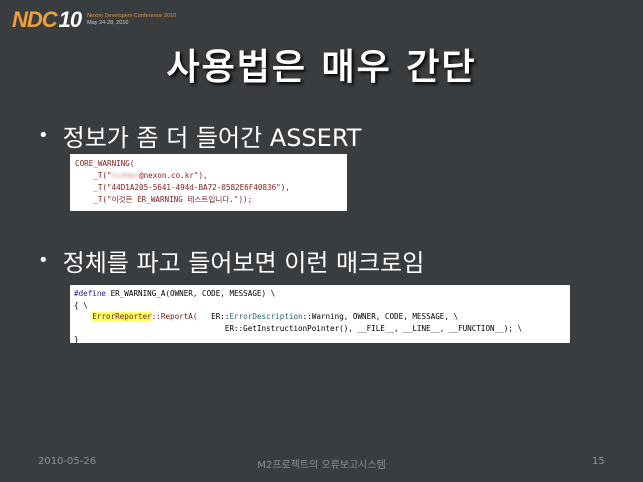 The height and width of the screenshot is (482, 643). Describe the element at coordinates (243, 263) in the screenshot. I see `bullet-text-2: 정체를 파고 들어보면 이런 매크로임` at that location.